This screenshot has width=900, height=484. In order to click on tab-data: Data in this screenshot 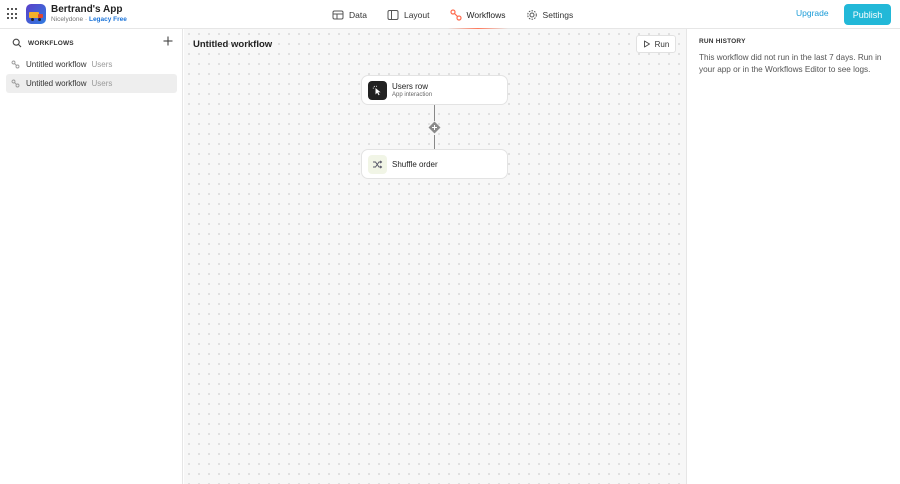, I will do `click(354, 14)`.